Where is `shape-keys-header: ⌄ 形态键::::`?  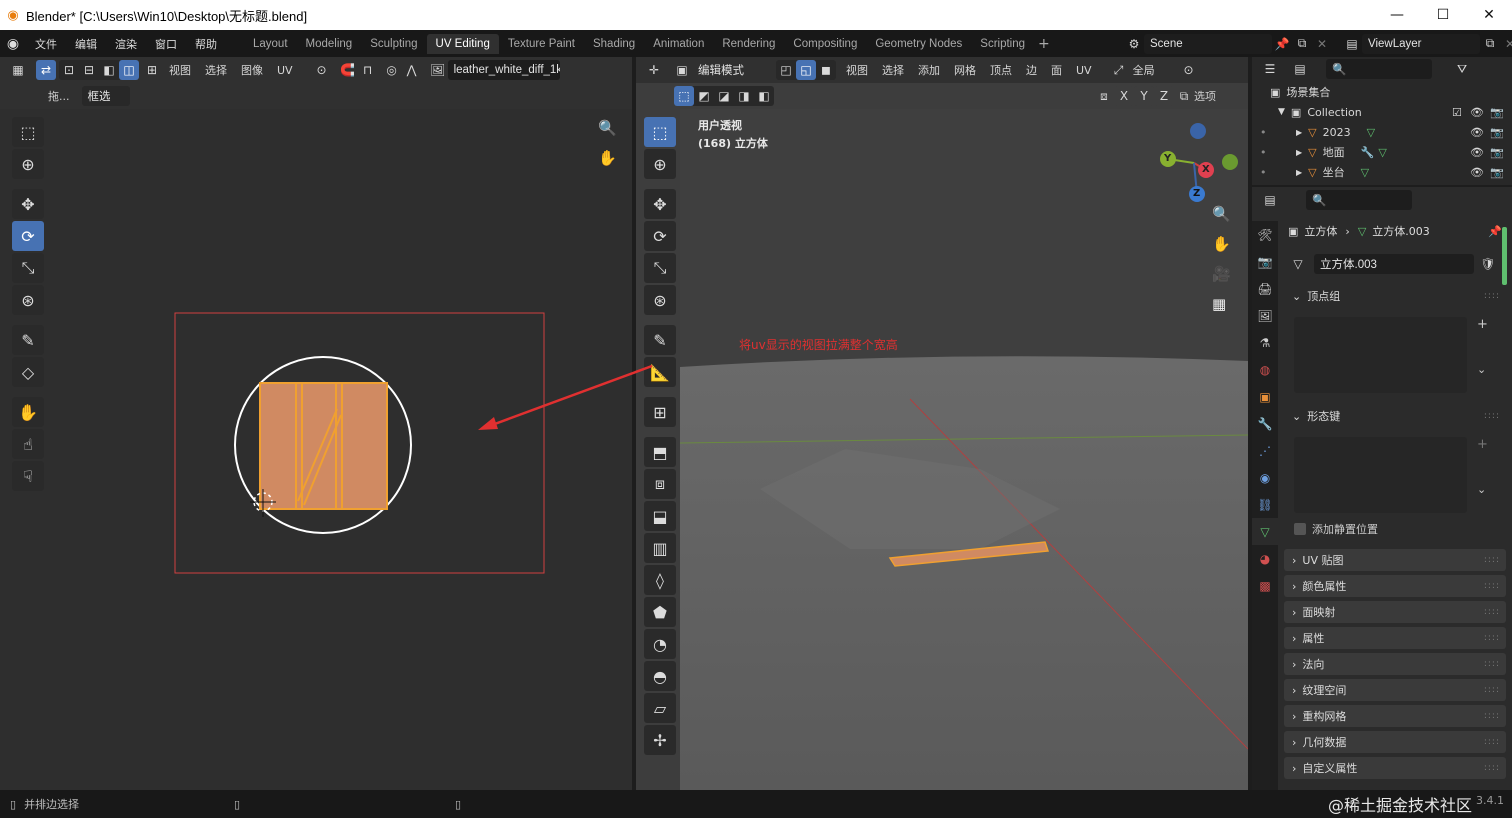 shape-keys-header: ⌄ 形态键:::: is located at coordinates (1395, 416).